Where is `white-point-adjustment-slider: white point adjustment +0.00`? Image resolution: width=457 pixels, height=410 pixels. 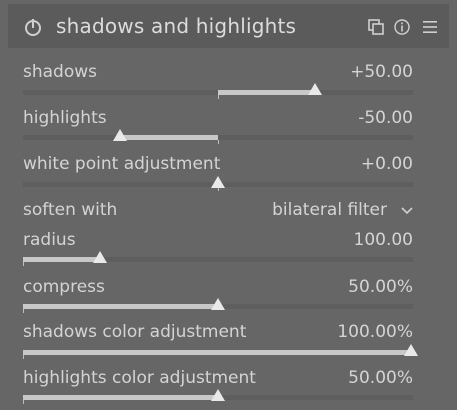 white-point-adjustment-slider: white point adjustment +0.00 is located at coordinates (218, 173).